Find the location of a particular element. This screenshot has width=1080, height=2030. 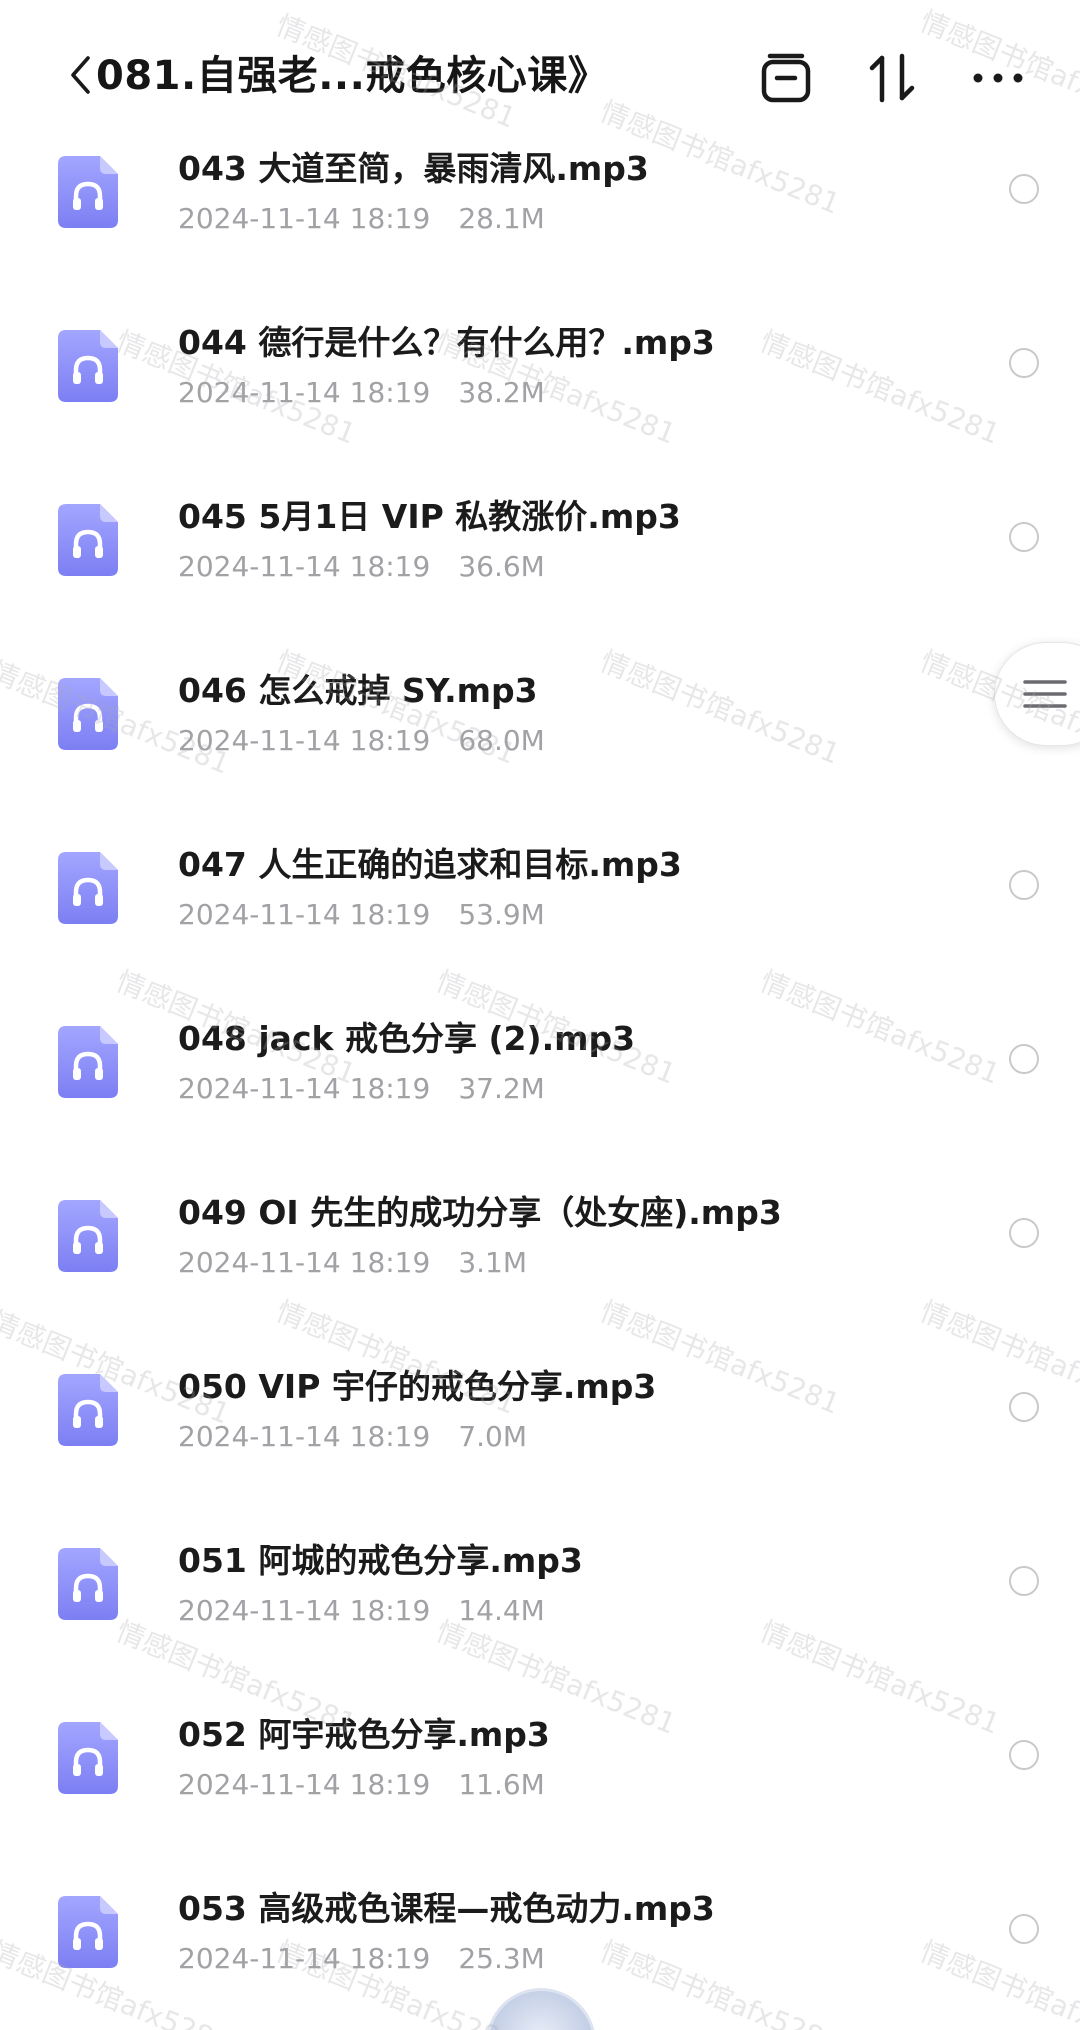

file-meta: 2024-11-14 18:19 28.1M is located at coordinates (361, 219).